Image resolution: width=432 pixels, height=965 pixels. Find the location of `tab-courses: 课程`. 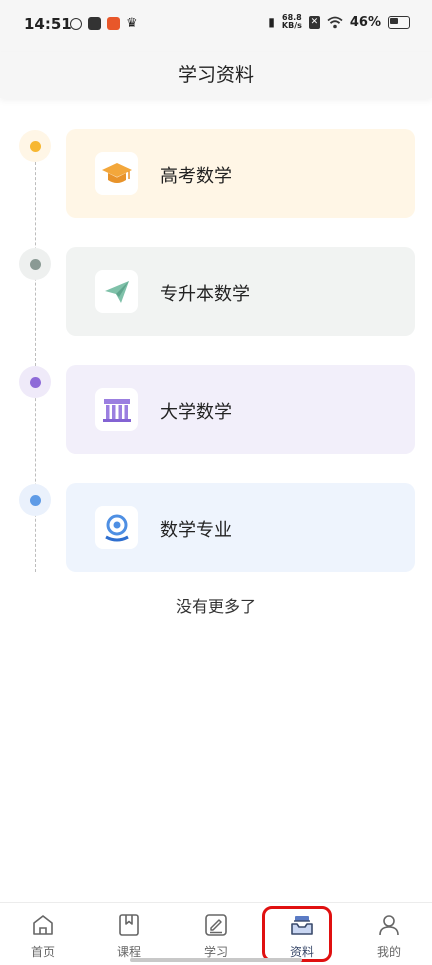

tab-courses: 课程 is located at coordinates (129, 934).